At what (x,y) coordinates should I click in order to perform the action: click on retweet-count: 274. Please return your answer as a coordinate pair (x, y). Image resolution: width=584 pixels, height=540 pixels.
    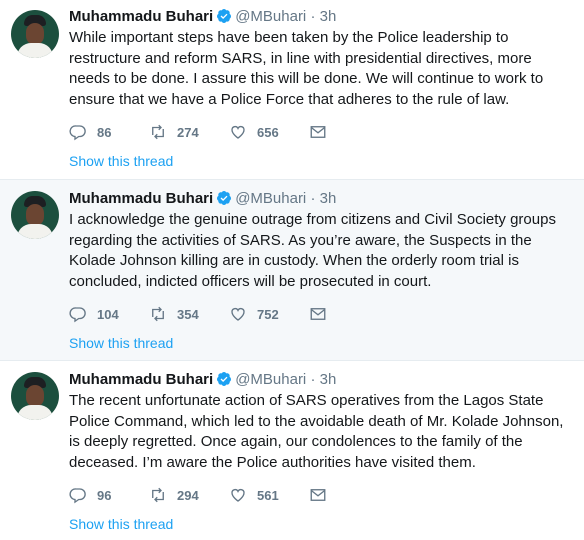
    Looking at the image, I should click on (188, 132).